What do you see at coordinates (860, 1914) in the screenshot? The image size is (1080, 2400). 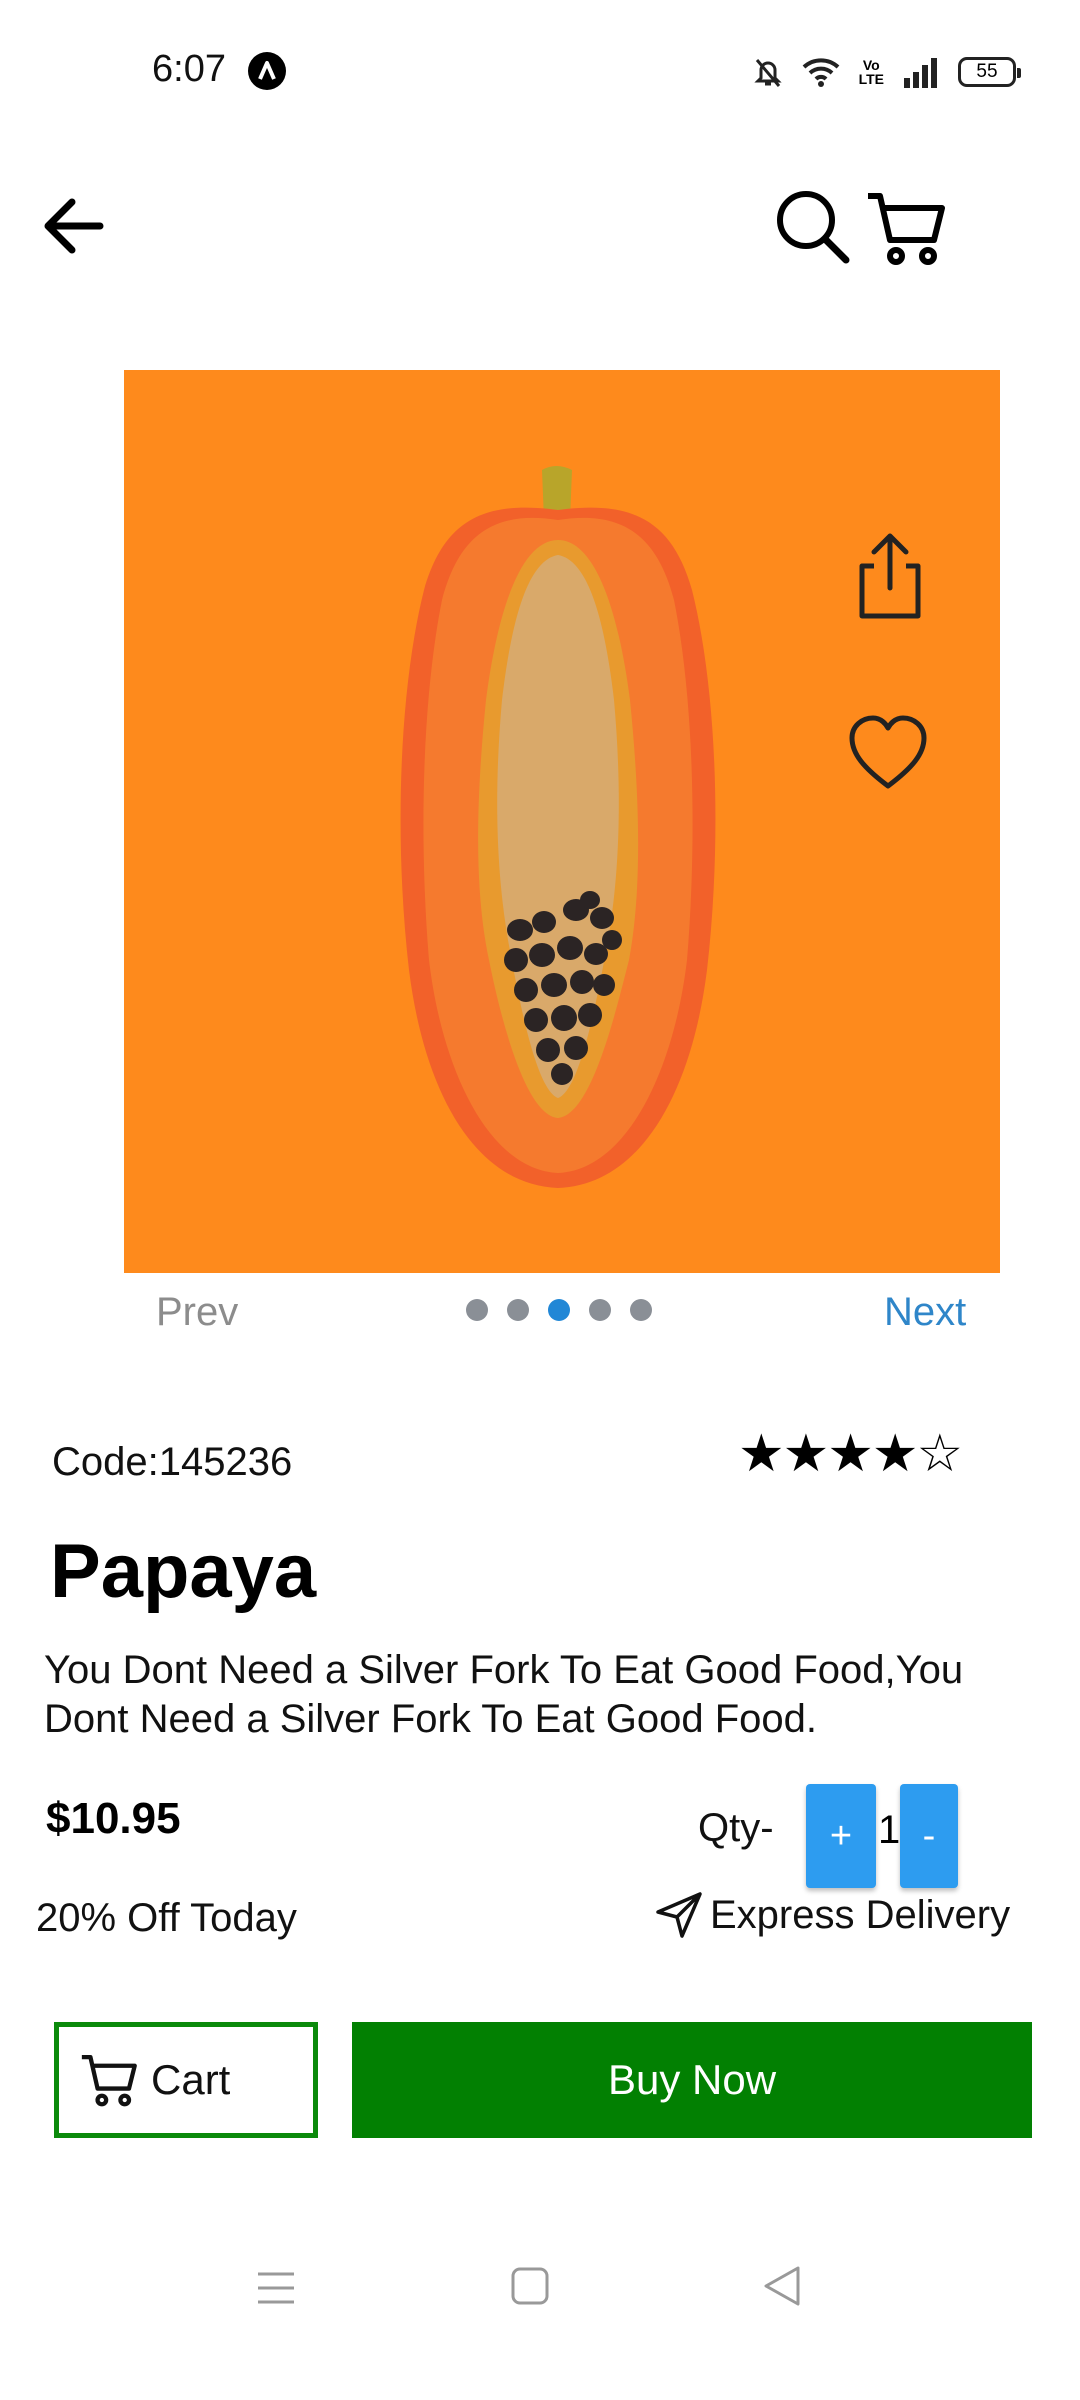 I see `delivery-label: Express Delivery` at bounding box center [860, 1914].